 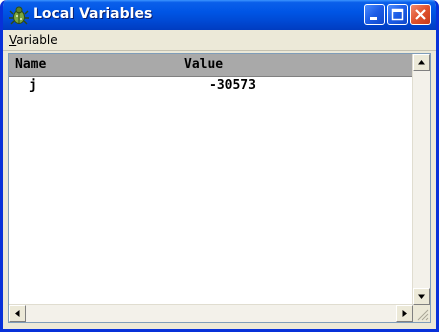 I want to click on scroll-up-button, so click(x=421, y=62).